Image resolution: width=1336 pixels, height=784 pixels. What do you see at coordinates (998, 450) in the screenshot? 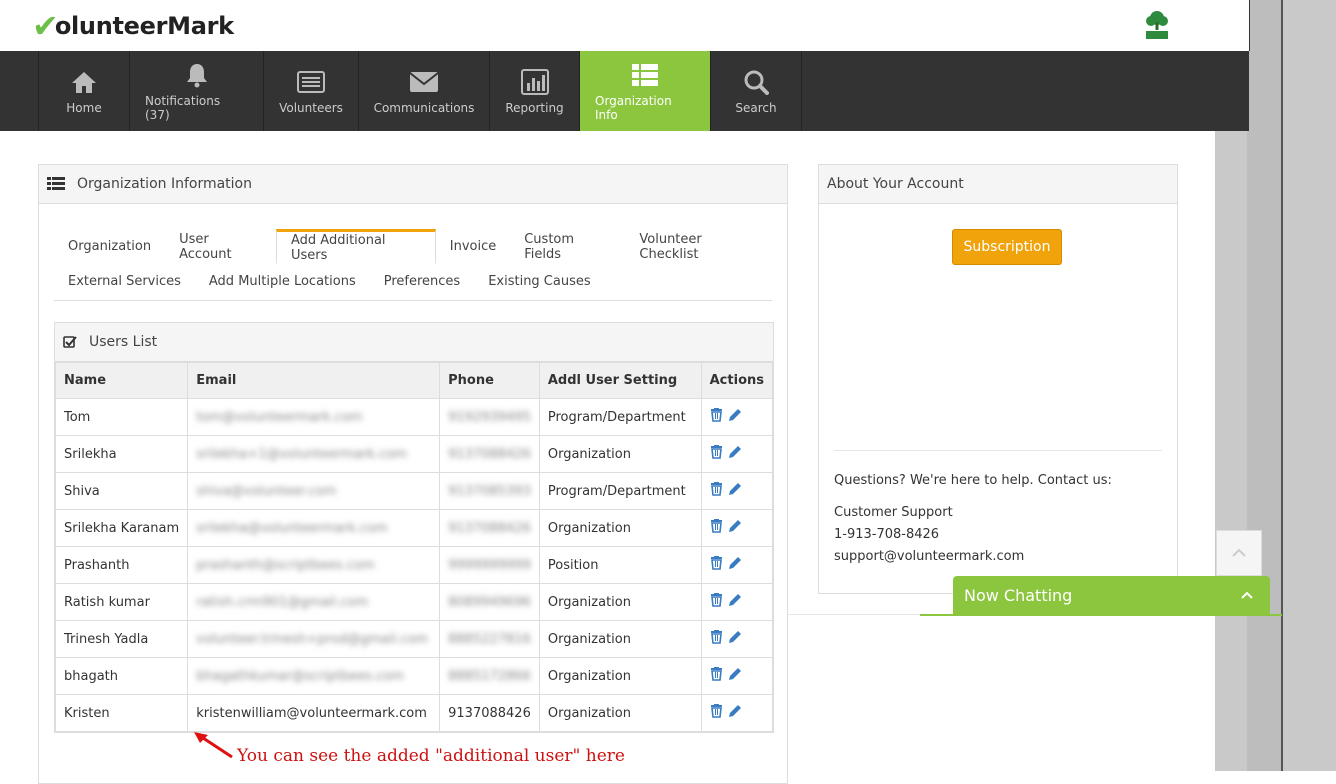
I see `side-divider` at bounding box center [998, 450].